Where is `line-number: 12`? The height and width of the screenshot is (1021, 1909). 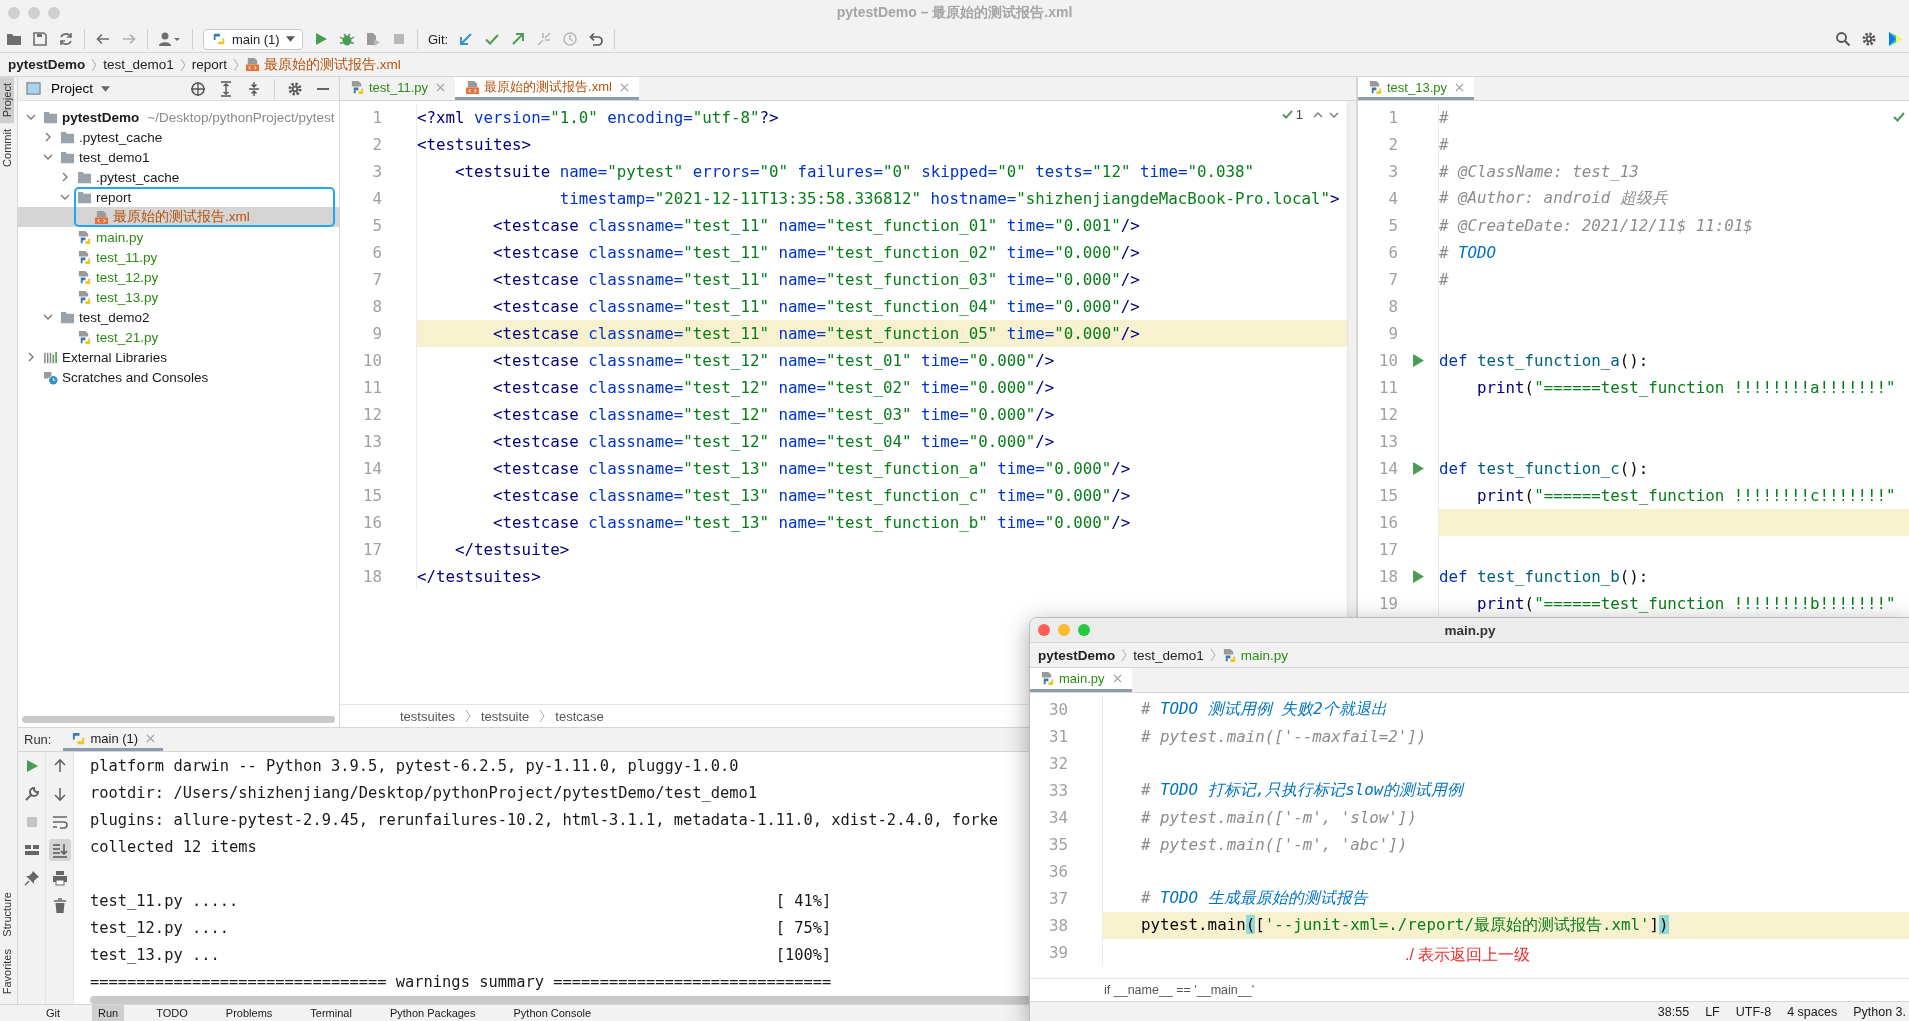
line-number: 12 is located at coordinates (371, 414).